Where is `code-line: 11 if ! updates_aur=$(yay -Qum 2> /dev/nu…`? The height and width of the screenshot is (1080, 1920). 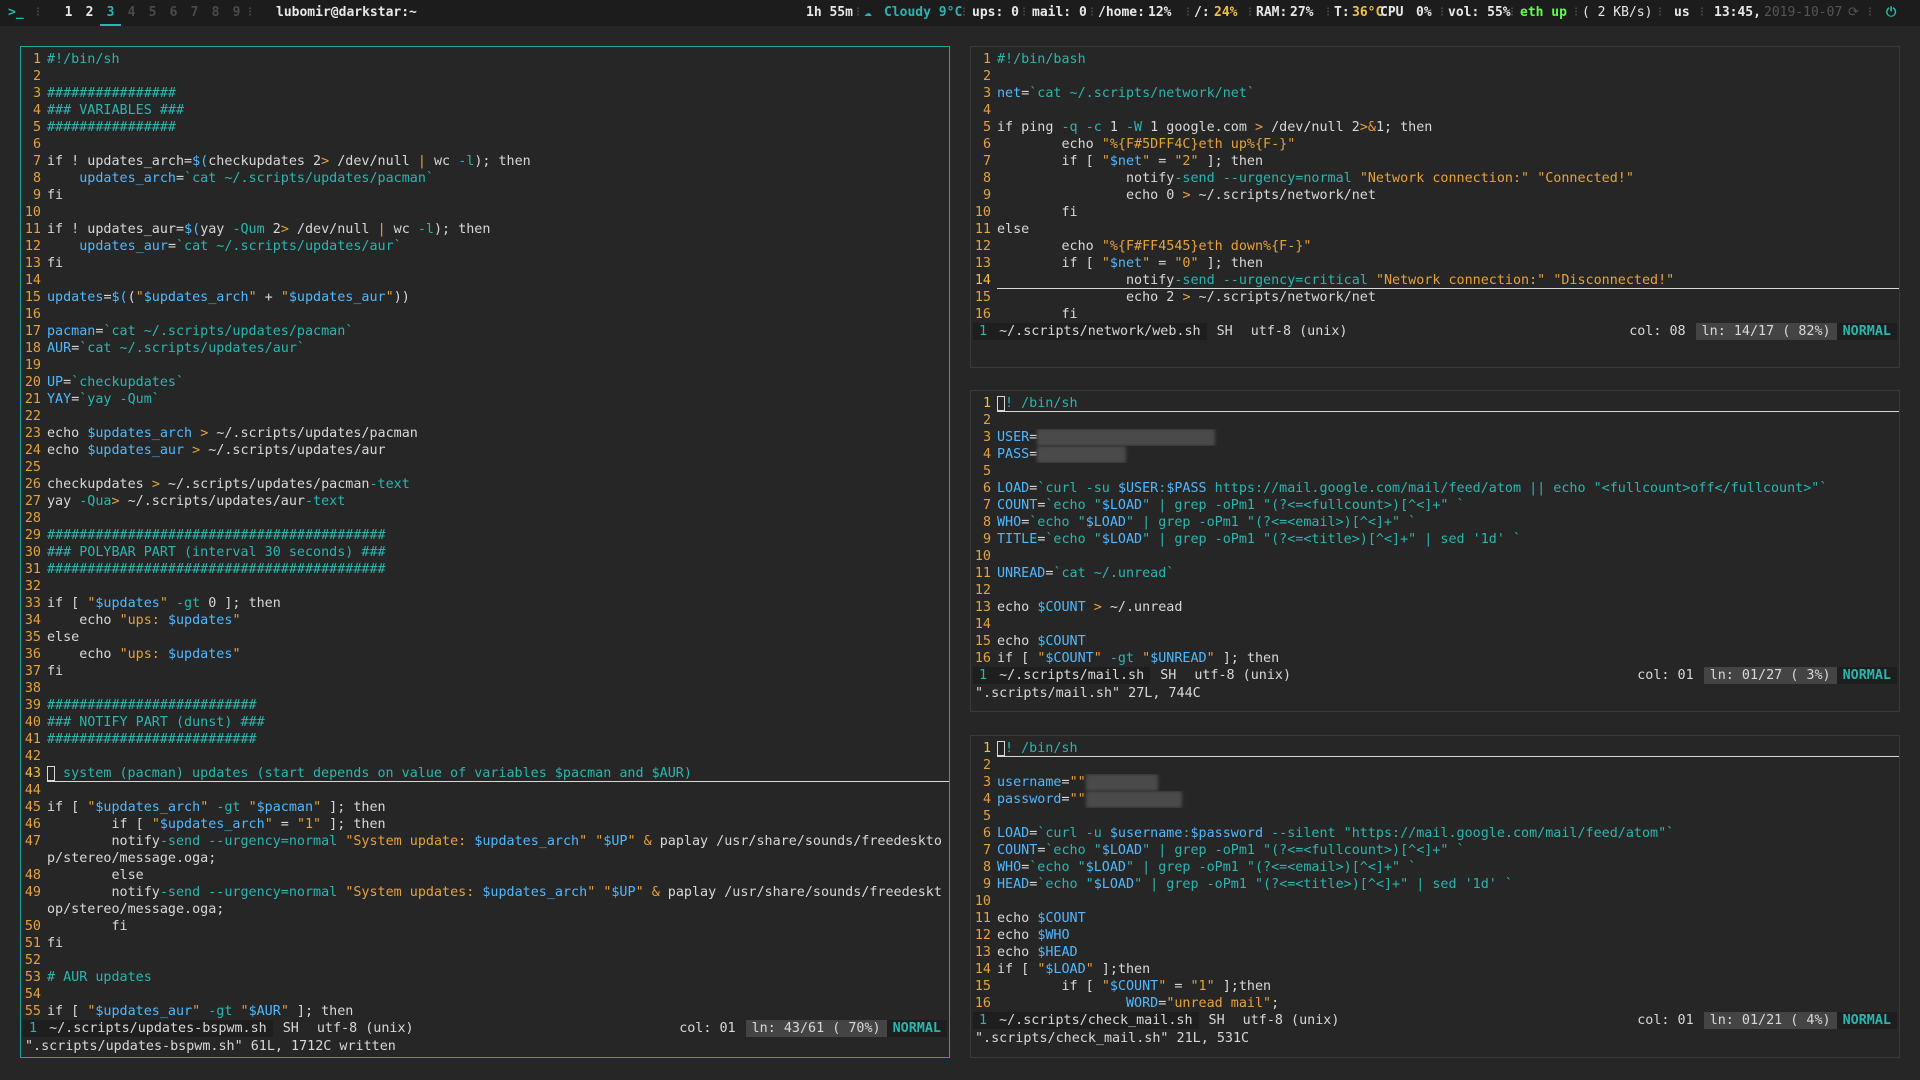
code-line: 11 if ! updates_aur=$(yay -Qum 2> /dev/nu… is located at coordinates (485, 229).